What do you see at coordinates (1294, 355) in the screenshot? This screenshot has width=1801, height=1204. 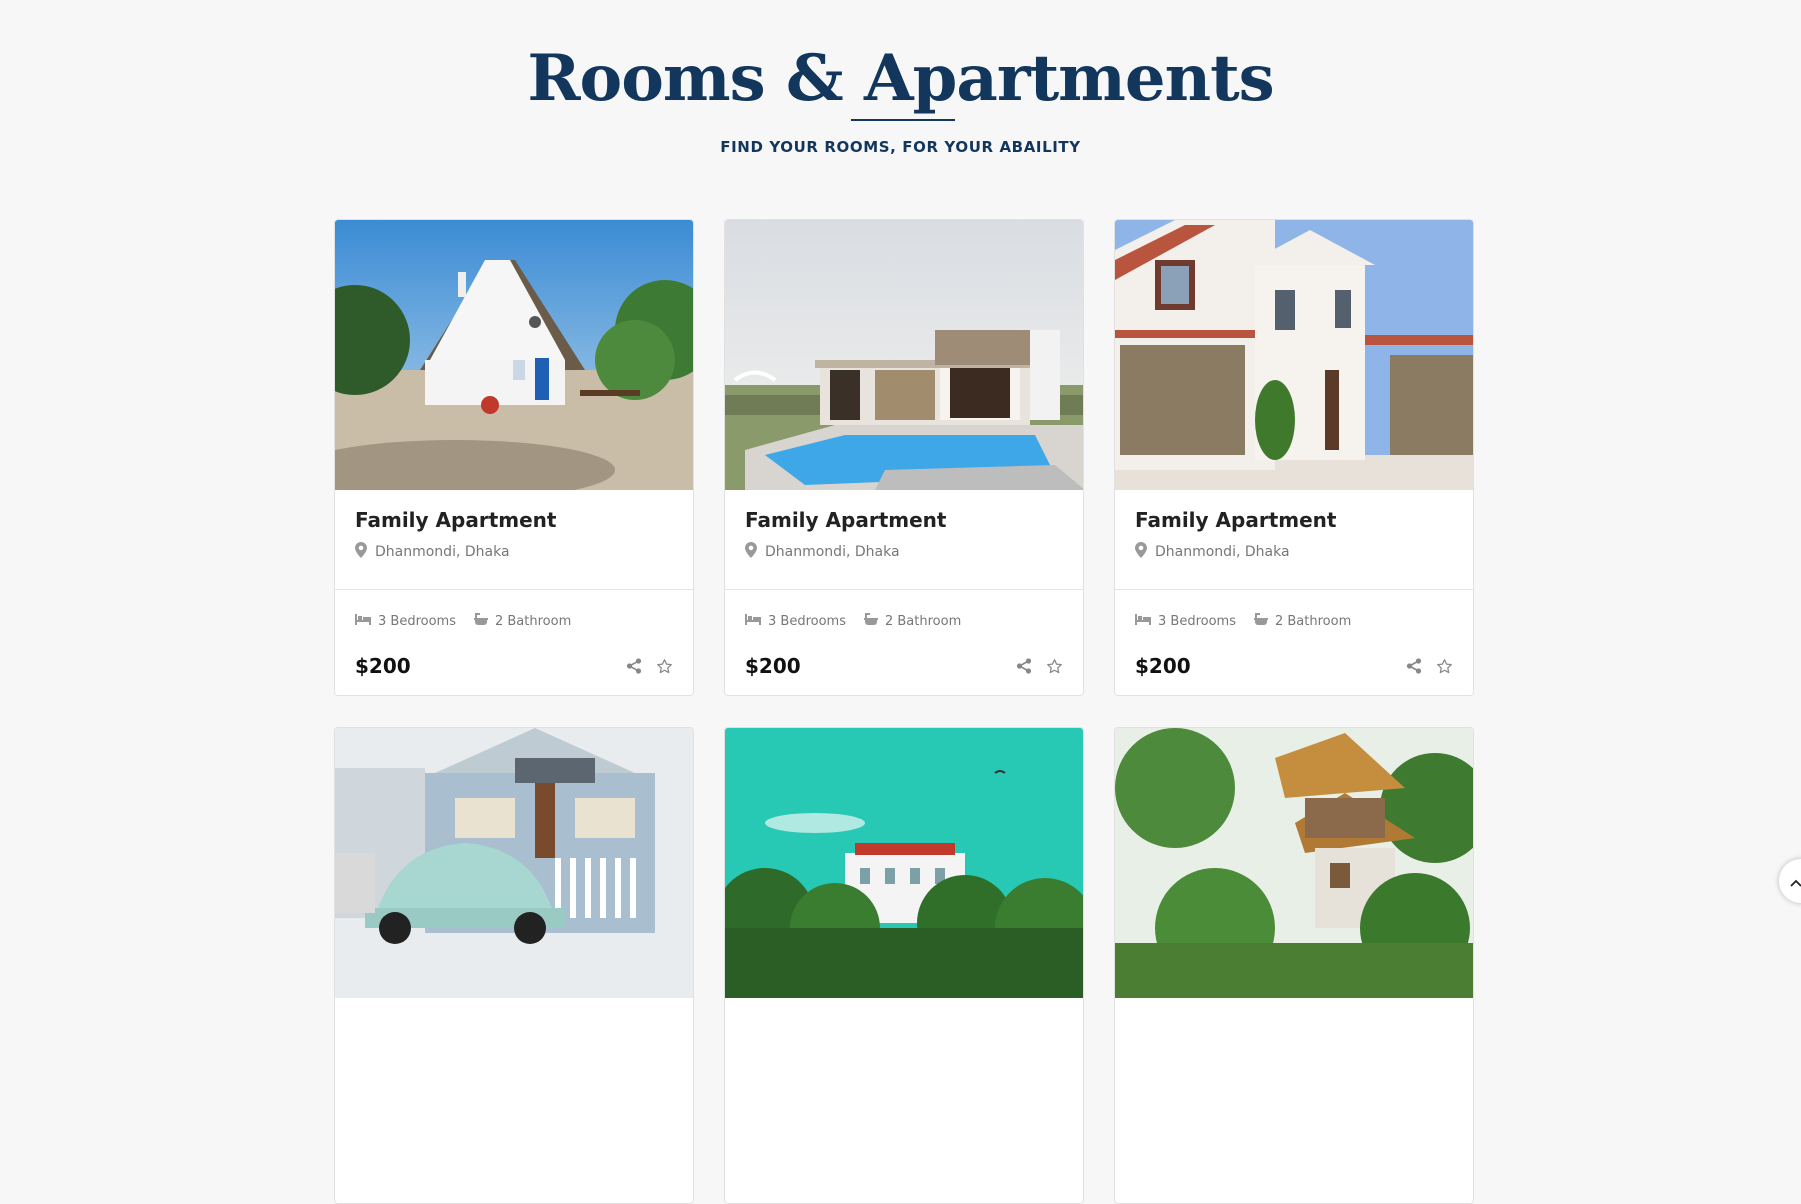 I see `listing-photo-white-villa-garage` at bounding box center [1294, 355].